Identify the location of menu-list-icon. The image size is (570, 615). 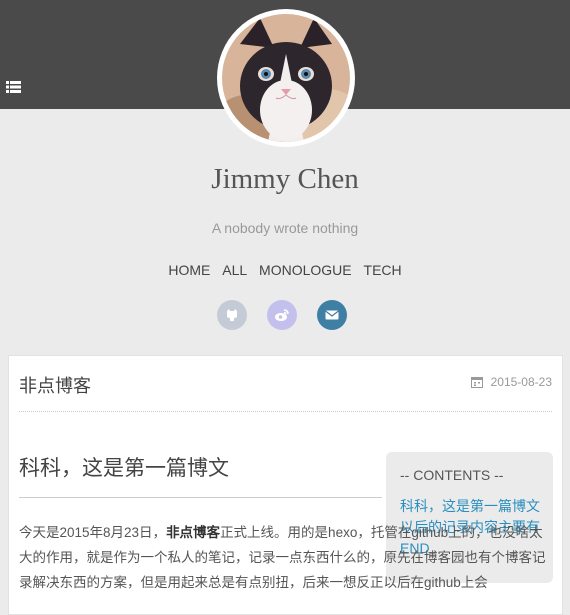
(13, 87).